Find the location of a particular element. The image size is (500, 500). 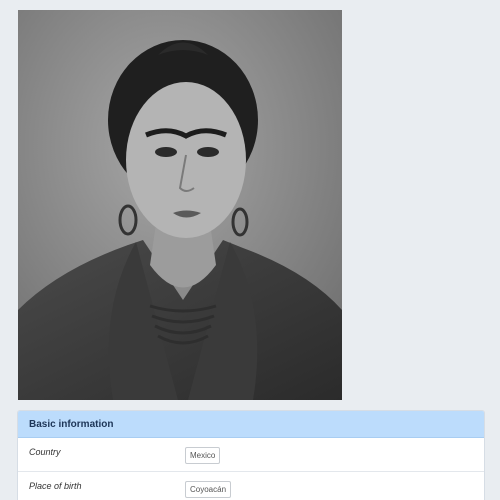

country-value-link: Mexico is located at coordinates (203, 455).